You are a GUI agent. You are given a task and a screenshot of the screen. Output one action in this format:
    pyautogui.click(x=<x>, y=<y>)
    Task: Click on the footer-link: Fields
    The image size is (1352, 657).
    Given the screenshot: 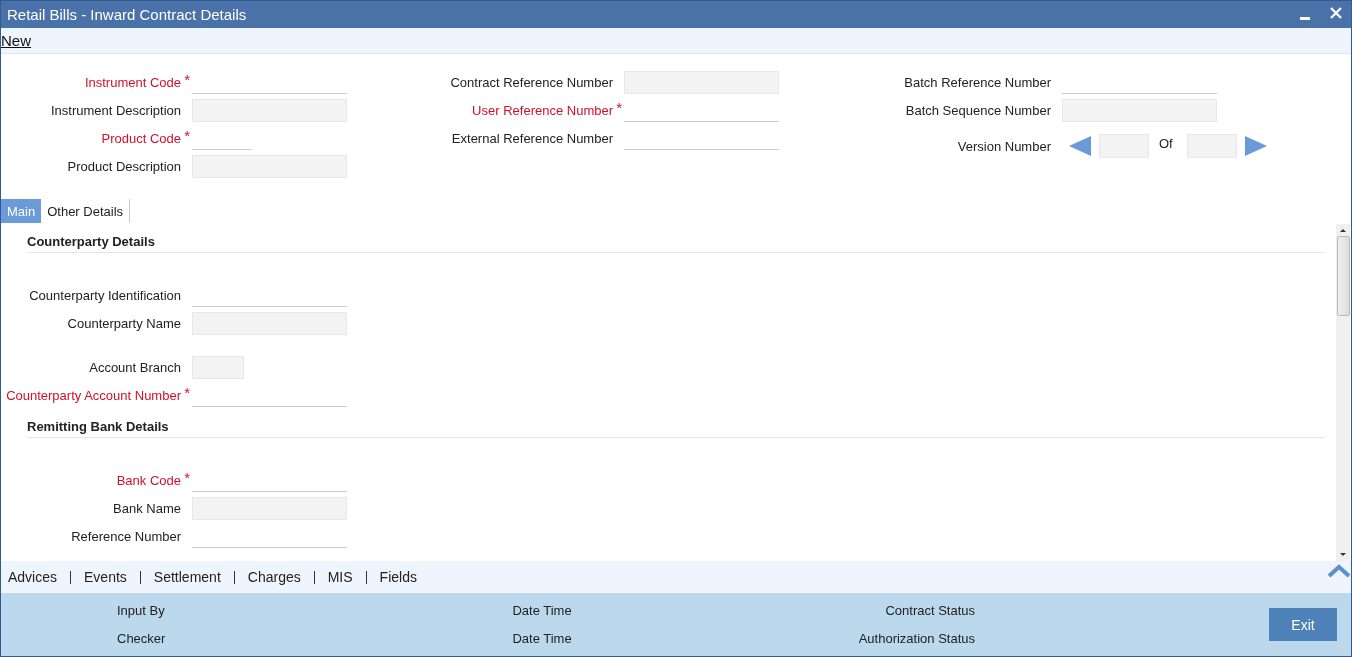 What is the action you would take?
    pyautogui.click(x=398, y=577)
    